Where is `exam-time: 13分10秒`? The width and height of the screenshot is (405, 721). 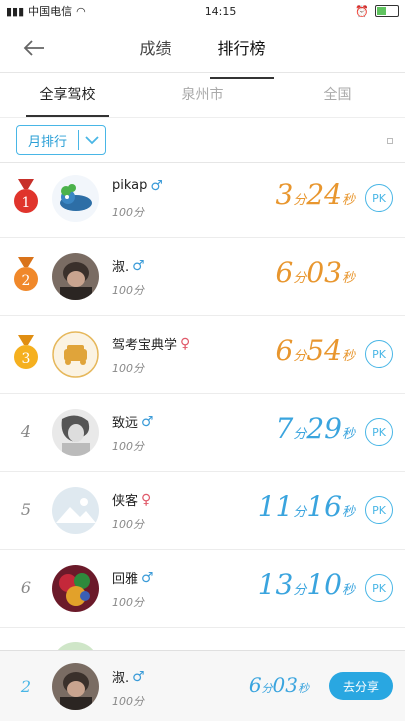
exam-time: 13分10秒 is located at coordinates (306, 584).